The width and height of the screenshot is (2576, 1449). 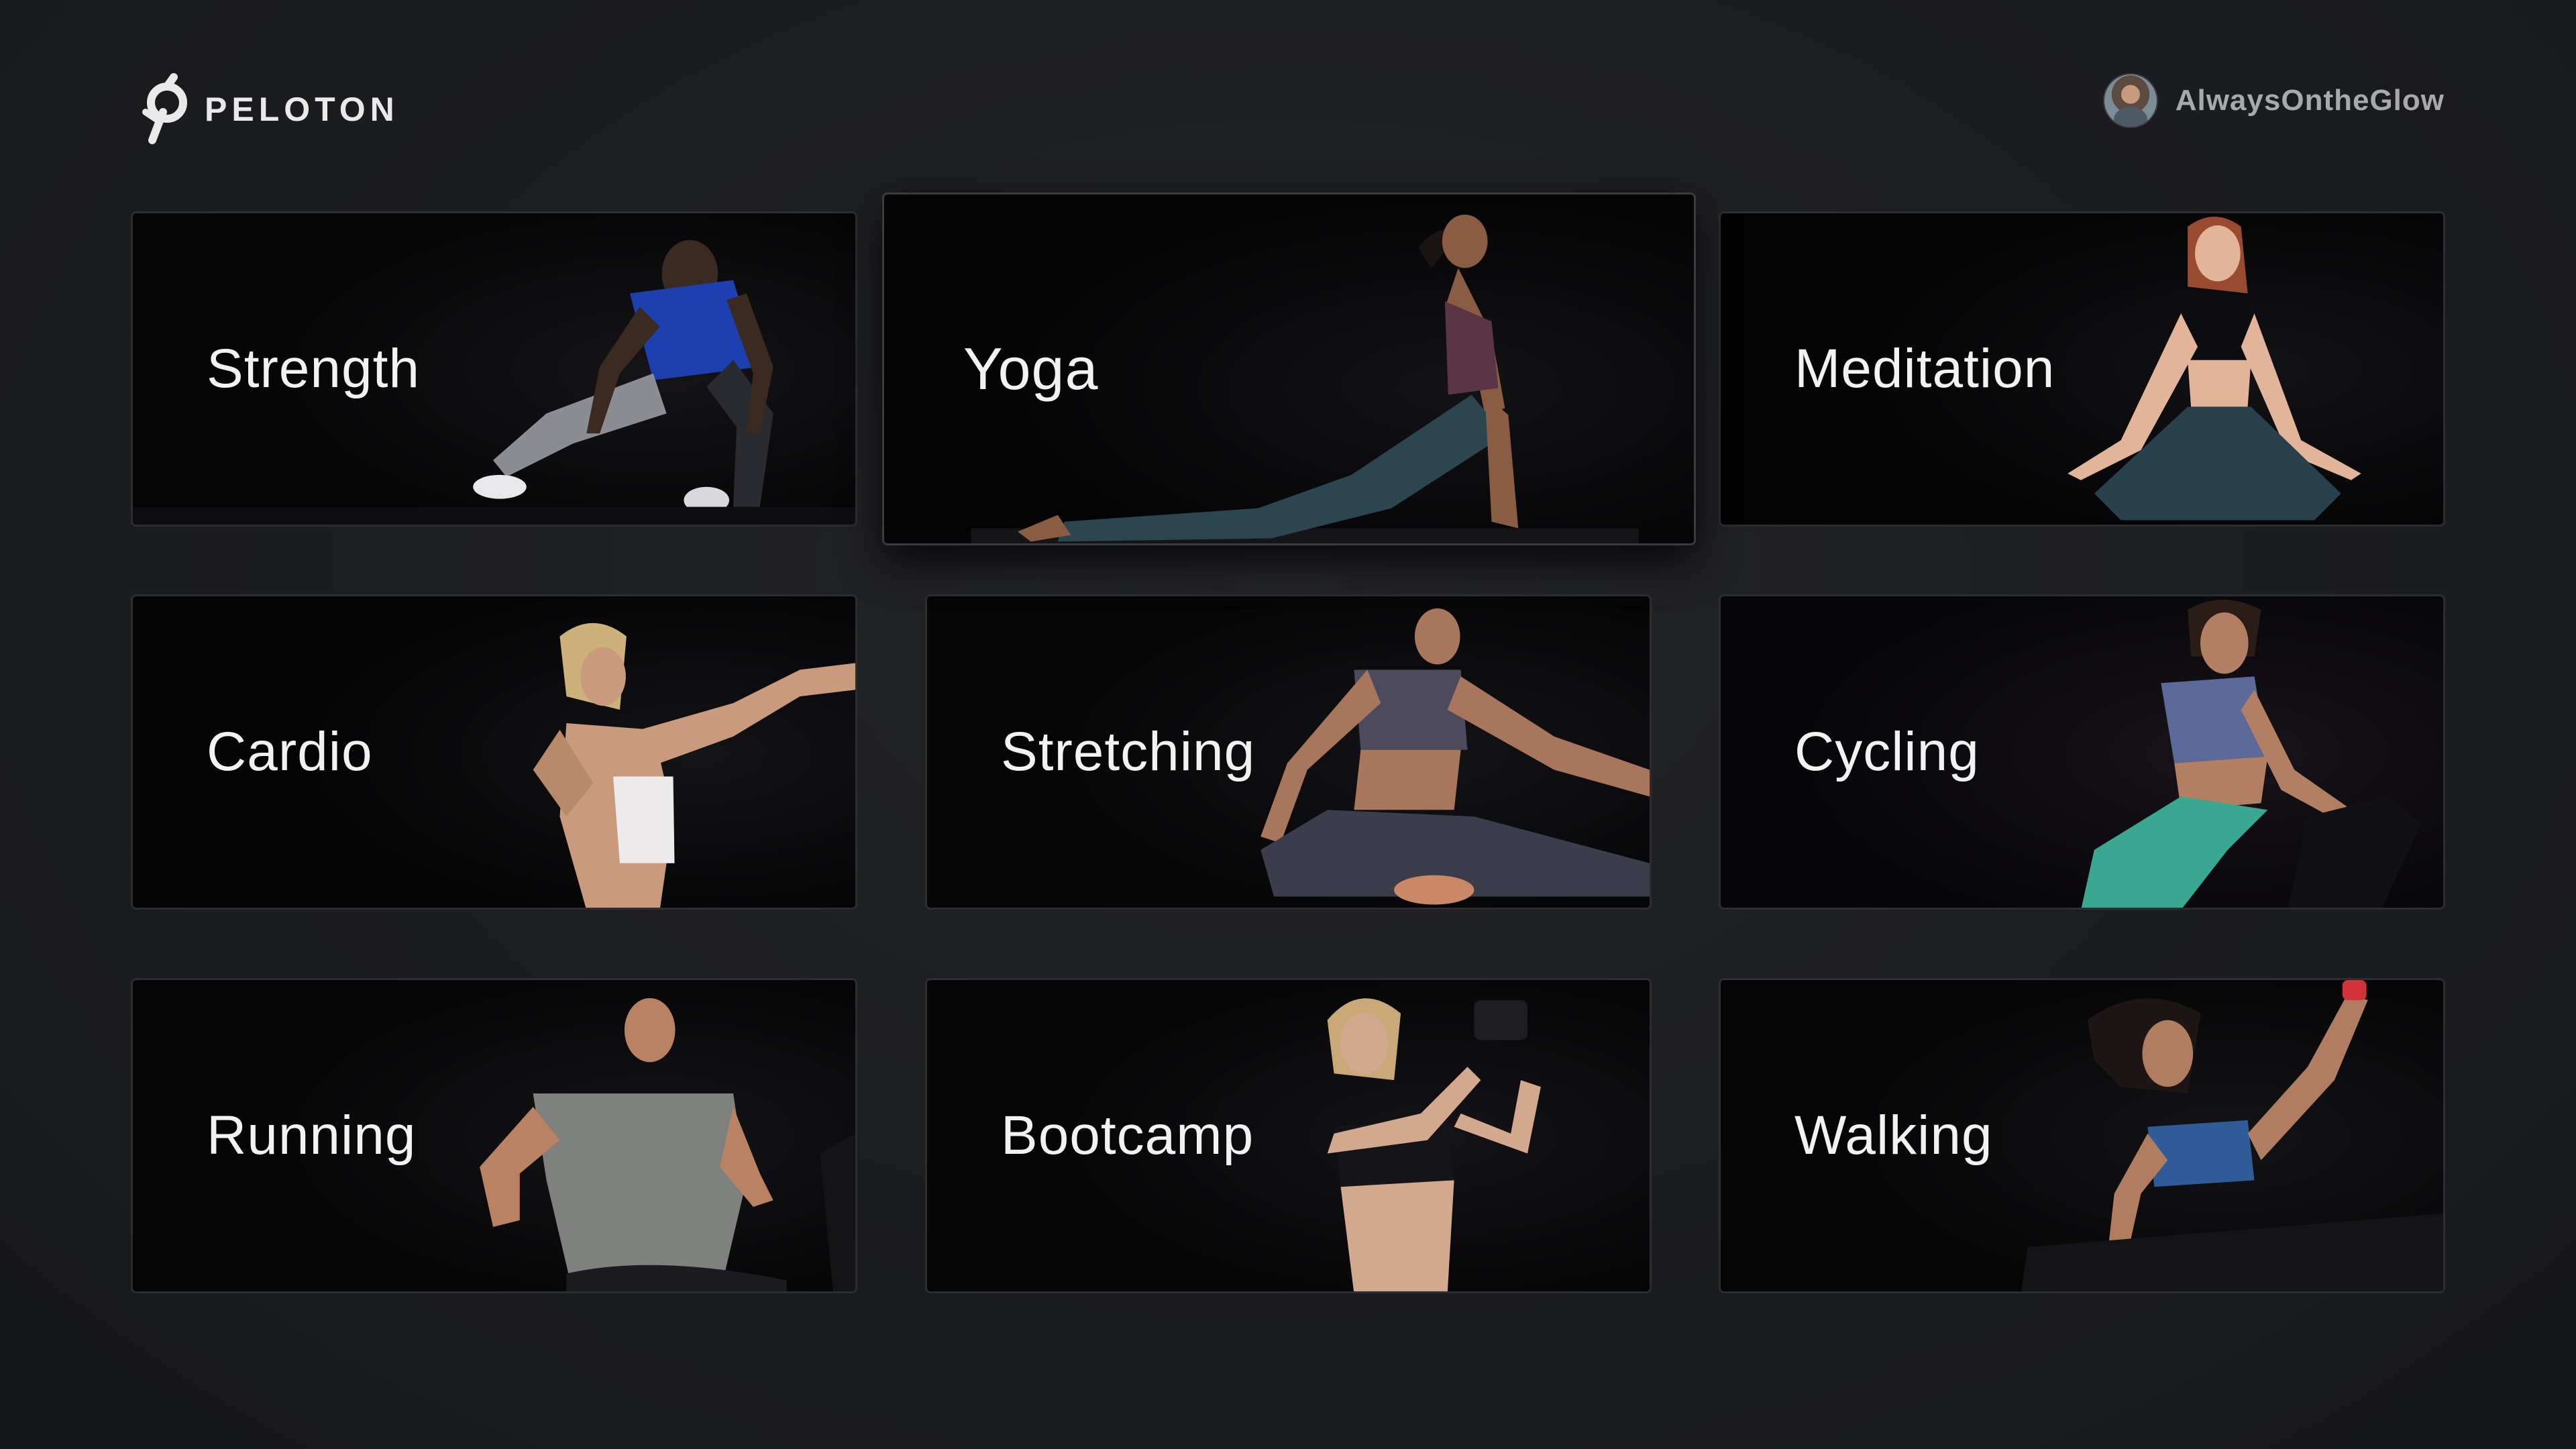 I want to click on category-tile-yoga: Yoga, so click(x=1289, y=369).